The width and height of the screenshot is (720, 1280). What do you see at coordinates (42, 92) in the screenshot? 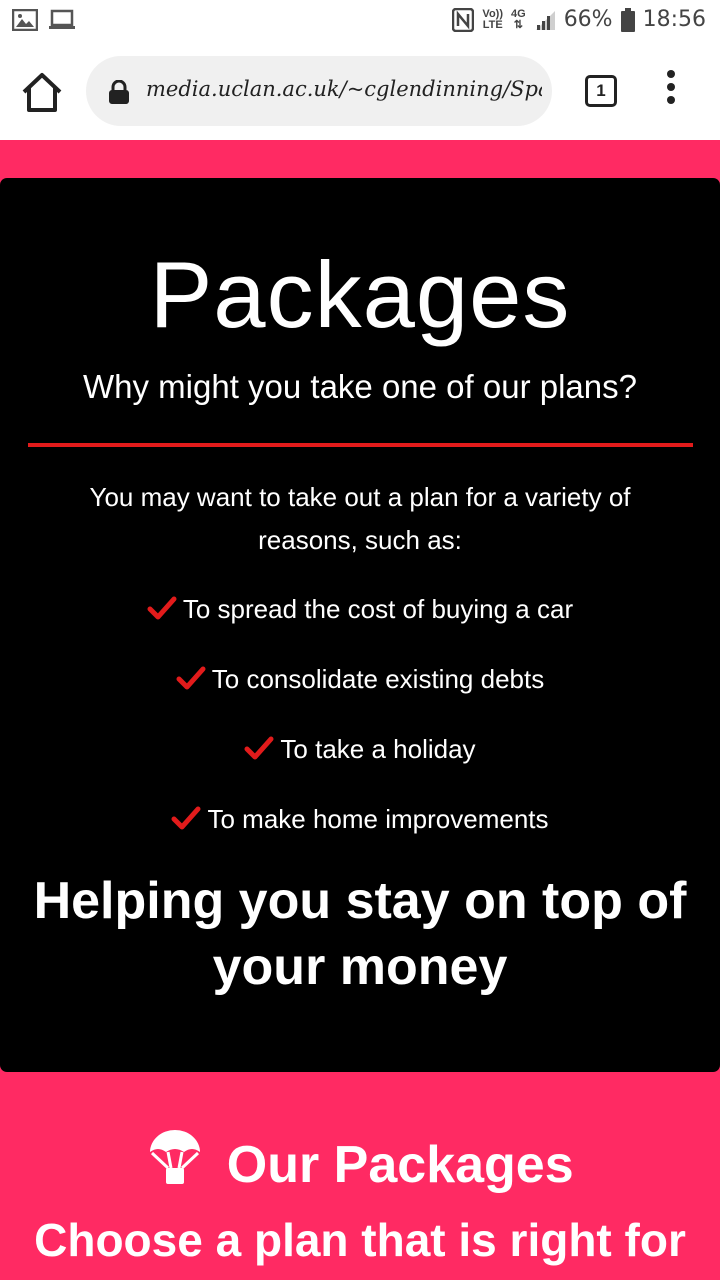
I see `home-icon` at bounding box center [42, 92].